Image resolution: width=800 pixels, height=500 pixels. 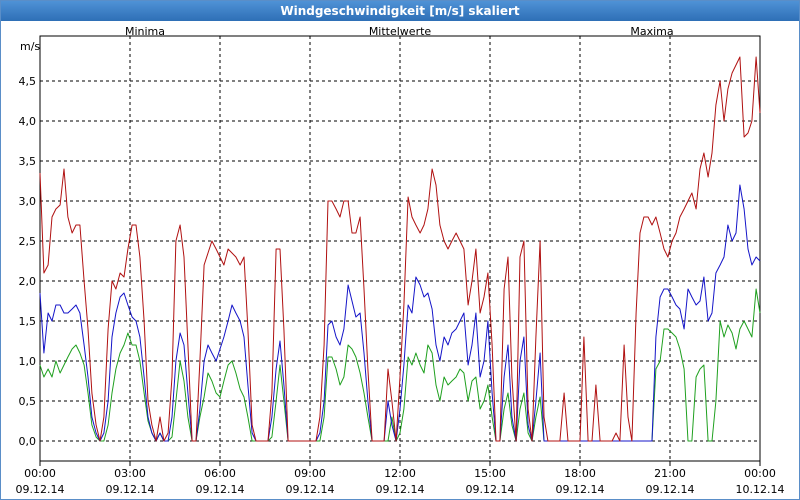 I want to click on y-tick-label: 2,5, so click(x=28, y=241).